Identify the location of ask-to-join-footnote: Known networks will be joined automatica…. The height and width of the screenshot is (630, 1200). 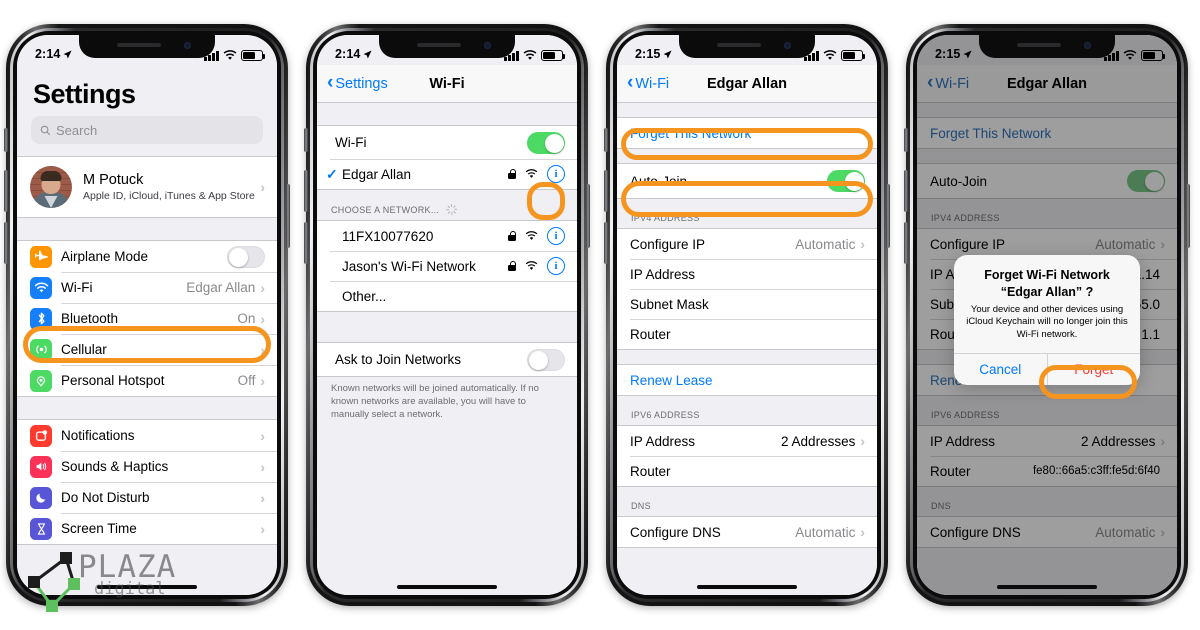
(447, 399).